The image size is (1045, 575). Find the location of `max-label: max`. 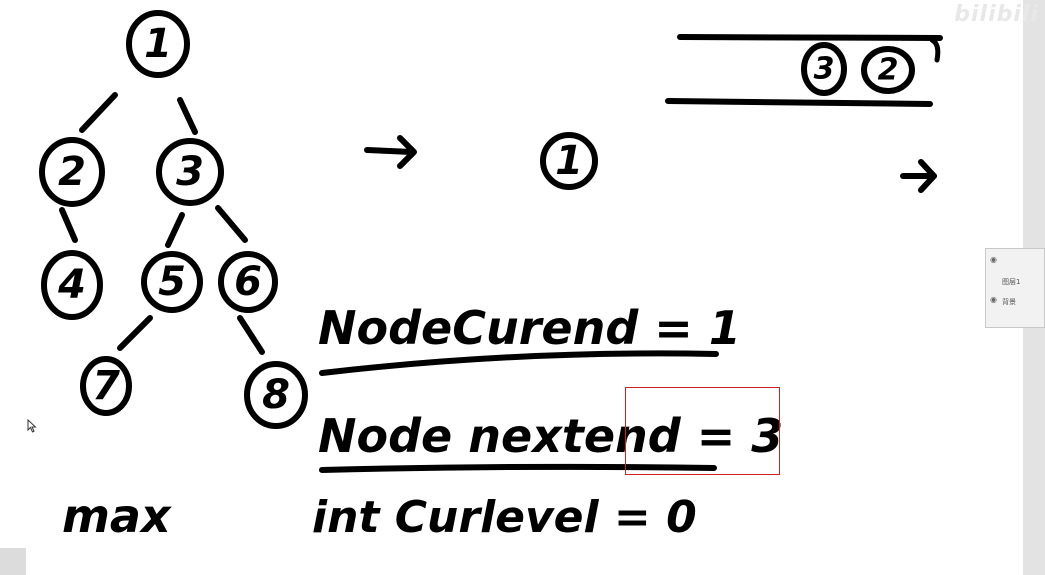

max-label: max is located at coordinates (117, 516).